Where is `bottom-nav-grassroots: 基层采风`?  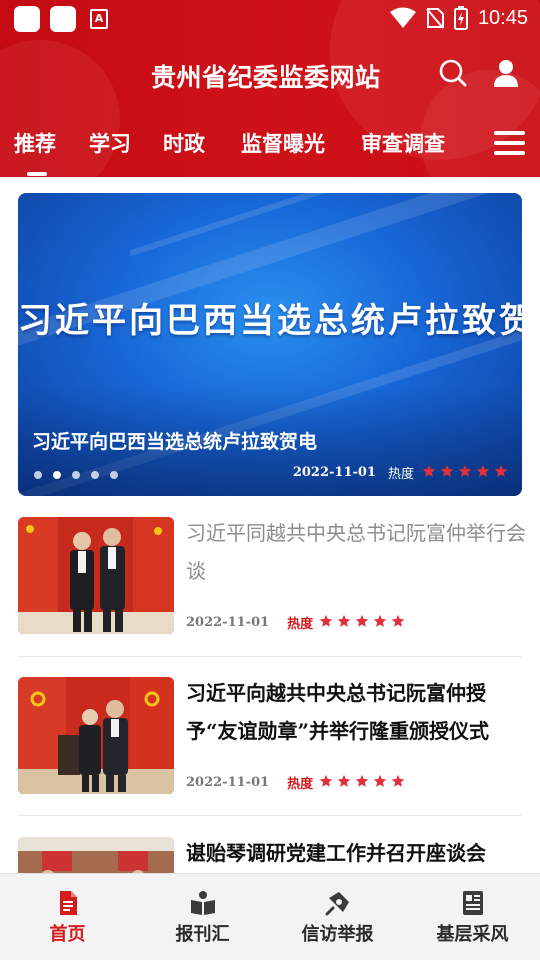
bottom-nav-grassroots: 基层采风 is located at coordinates (472, 917).